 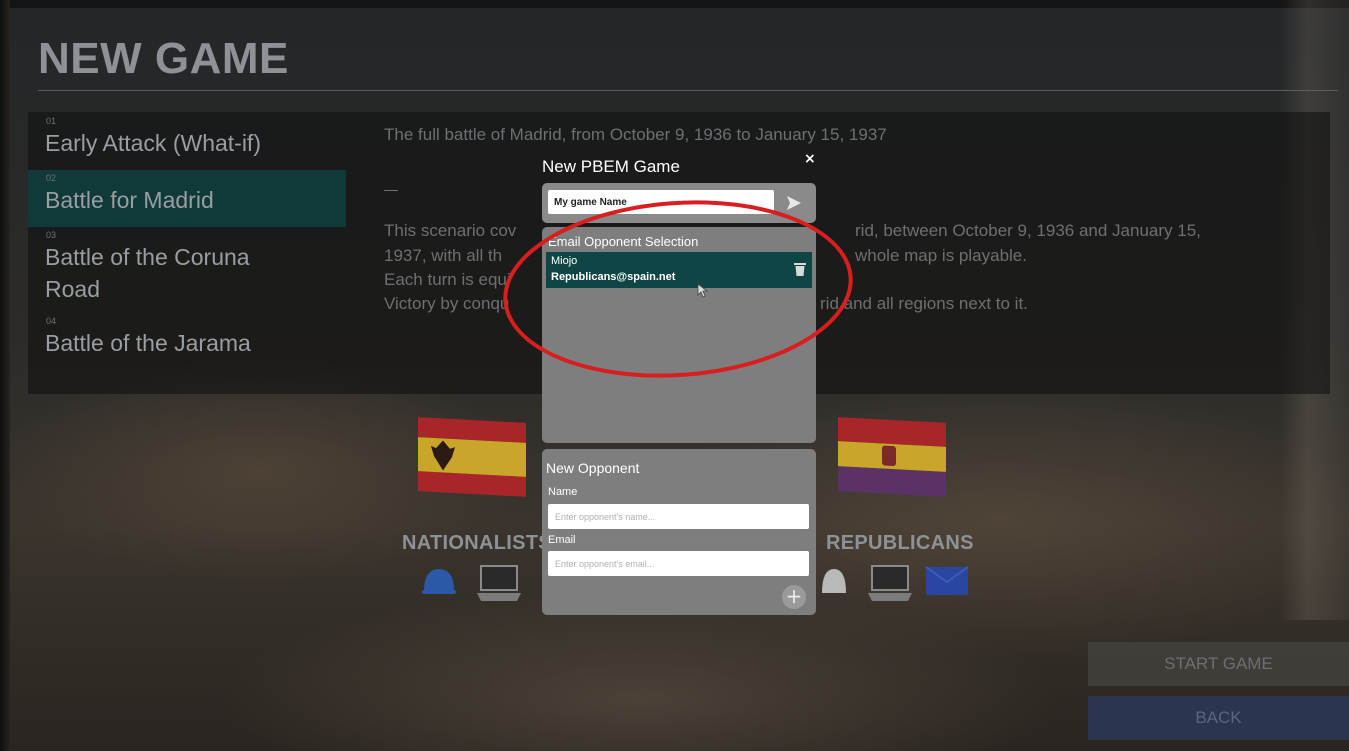 I want to click on game-name-input, so click(x=661, y=202).